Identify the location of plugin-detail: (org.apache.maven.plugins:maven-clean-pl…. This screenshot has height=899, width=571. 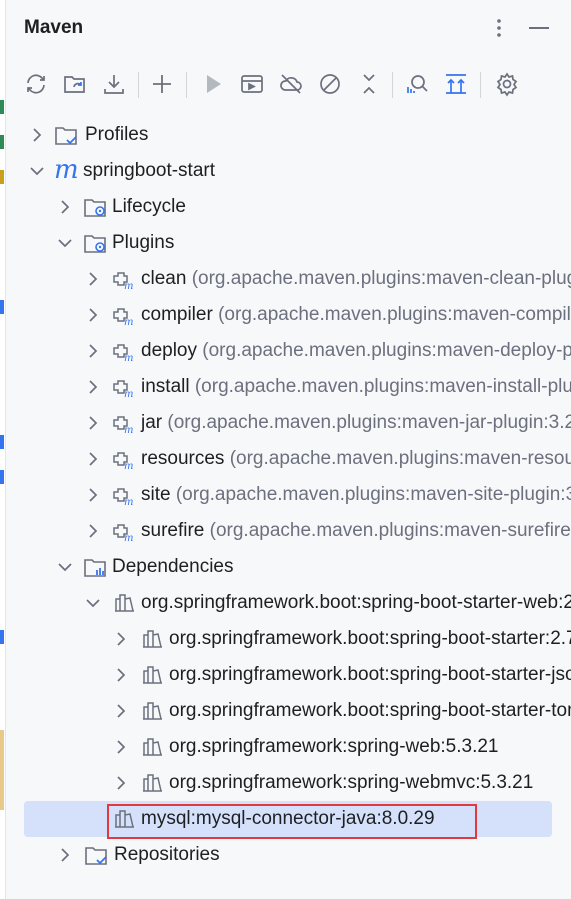
(381, 278).